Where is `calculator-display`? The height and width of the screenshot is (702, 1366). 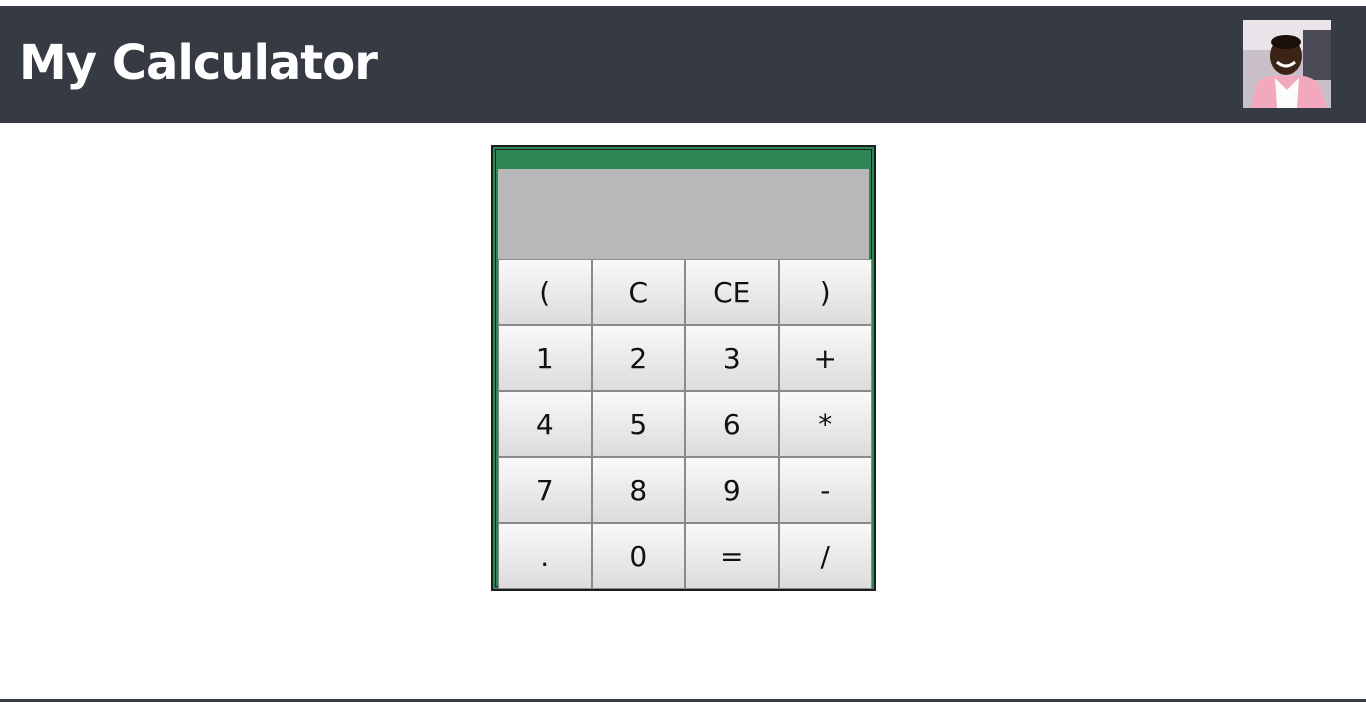 calculator-display is located at coordinates (683, 214).